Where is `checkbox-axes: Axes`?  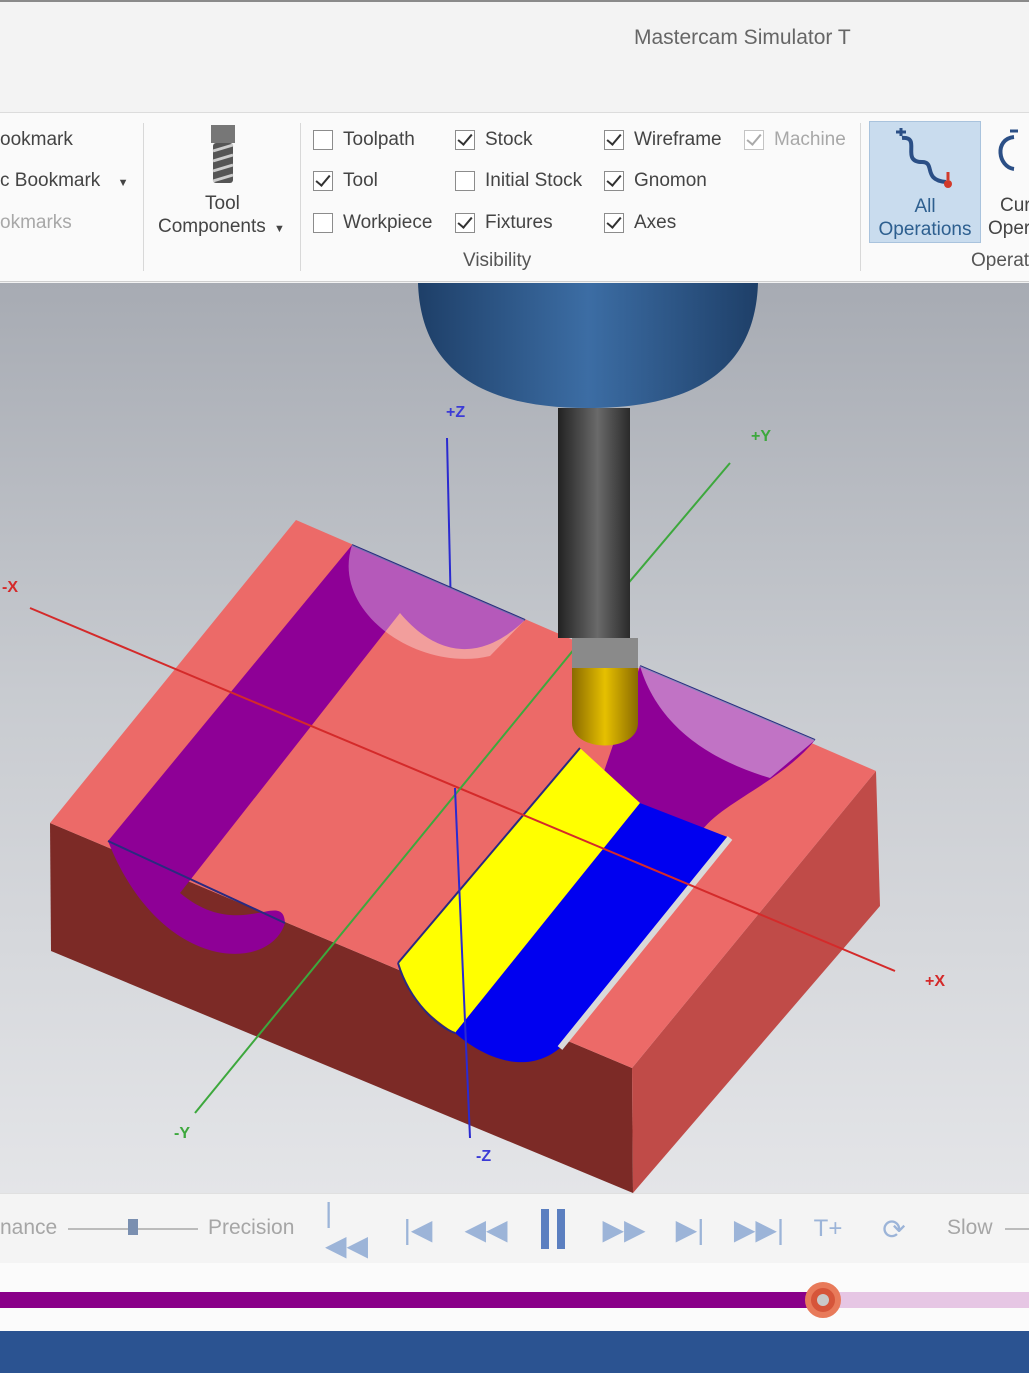 checkbox-axes: Axes is located at coordinates (640, 223).